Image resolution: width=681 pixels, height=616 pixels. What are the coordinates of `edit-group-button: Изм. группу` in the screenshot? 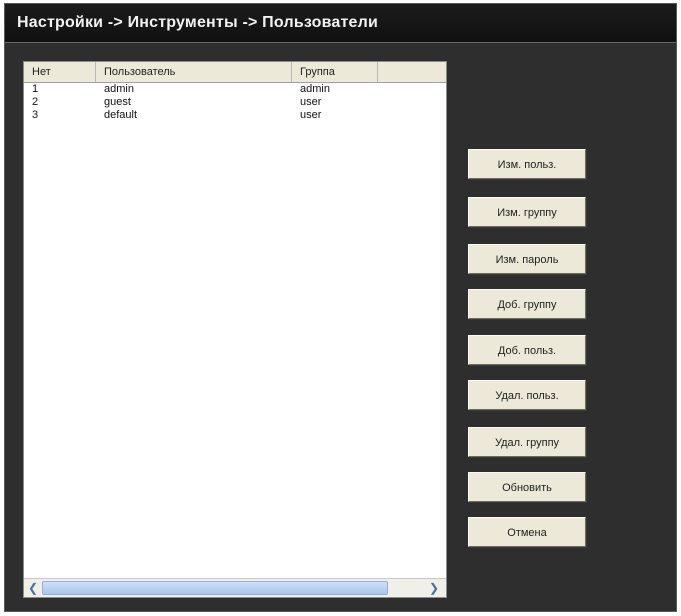 It's located at (527, 212).